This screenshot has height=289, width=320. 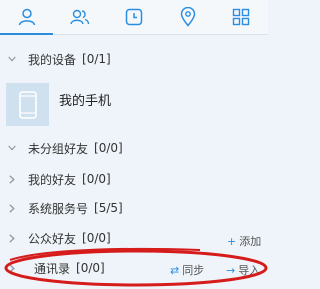 I want to click on clock-icon, so click(x=133, y=17).